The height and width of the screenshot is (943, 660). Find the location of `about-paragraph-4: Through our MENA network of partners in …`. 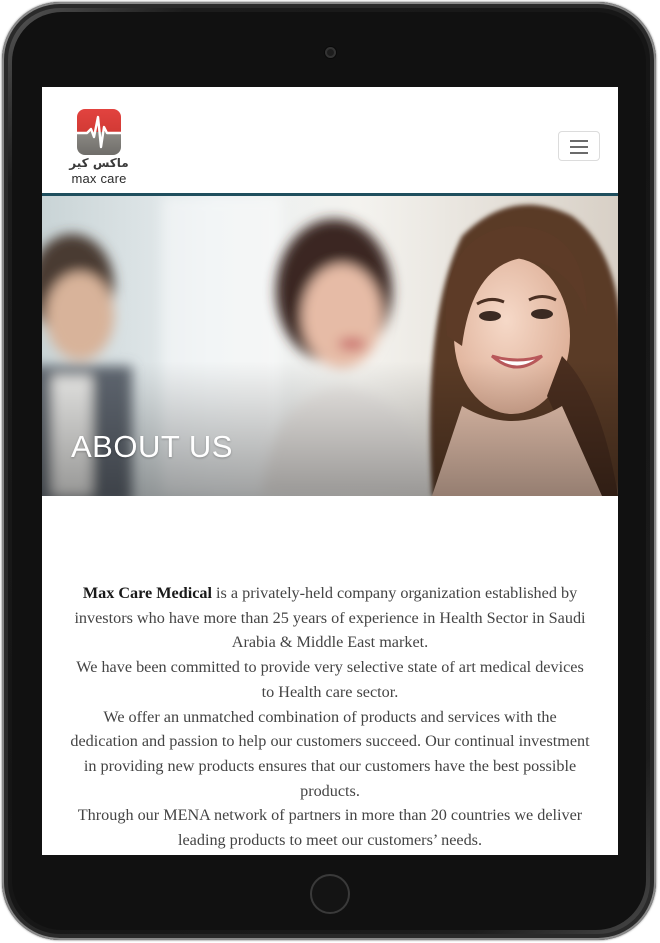

about-paragraph-4: Through our MENA network of partners in … is located at coordinates (330, 828).